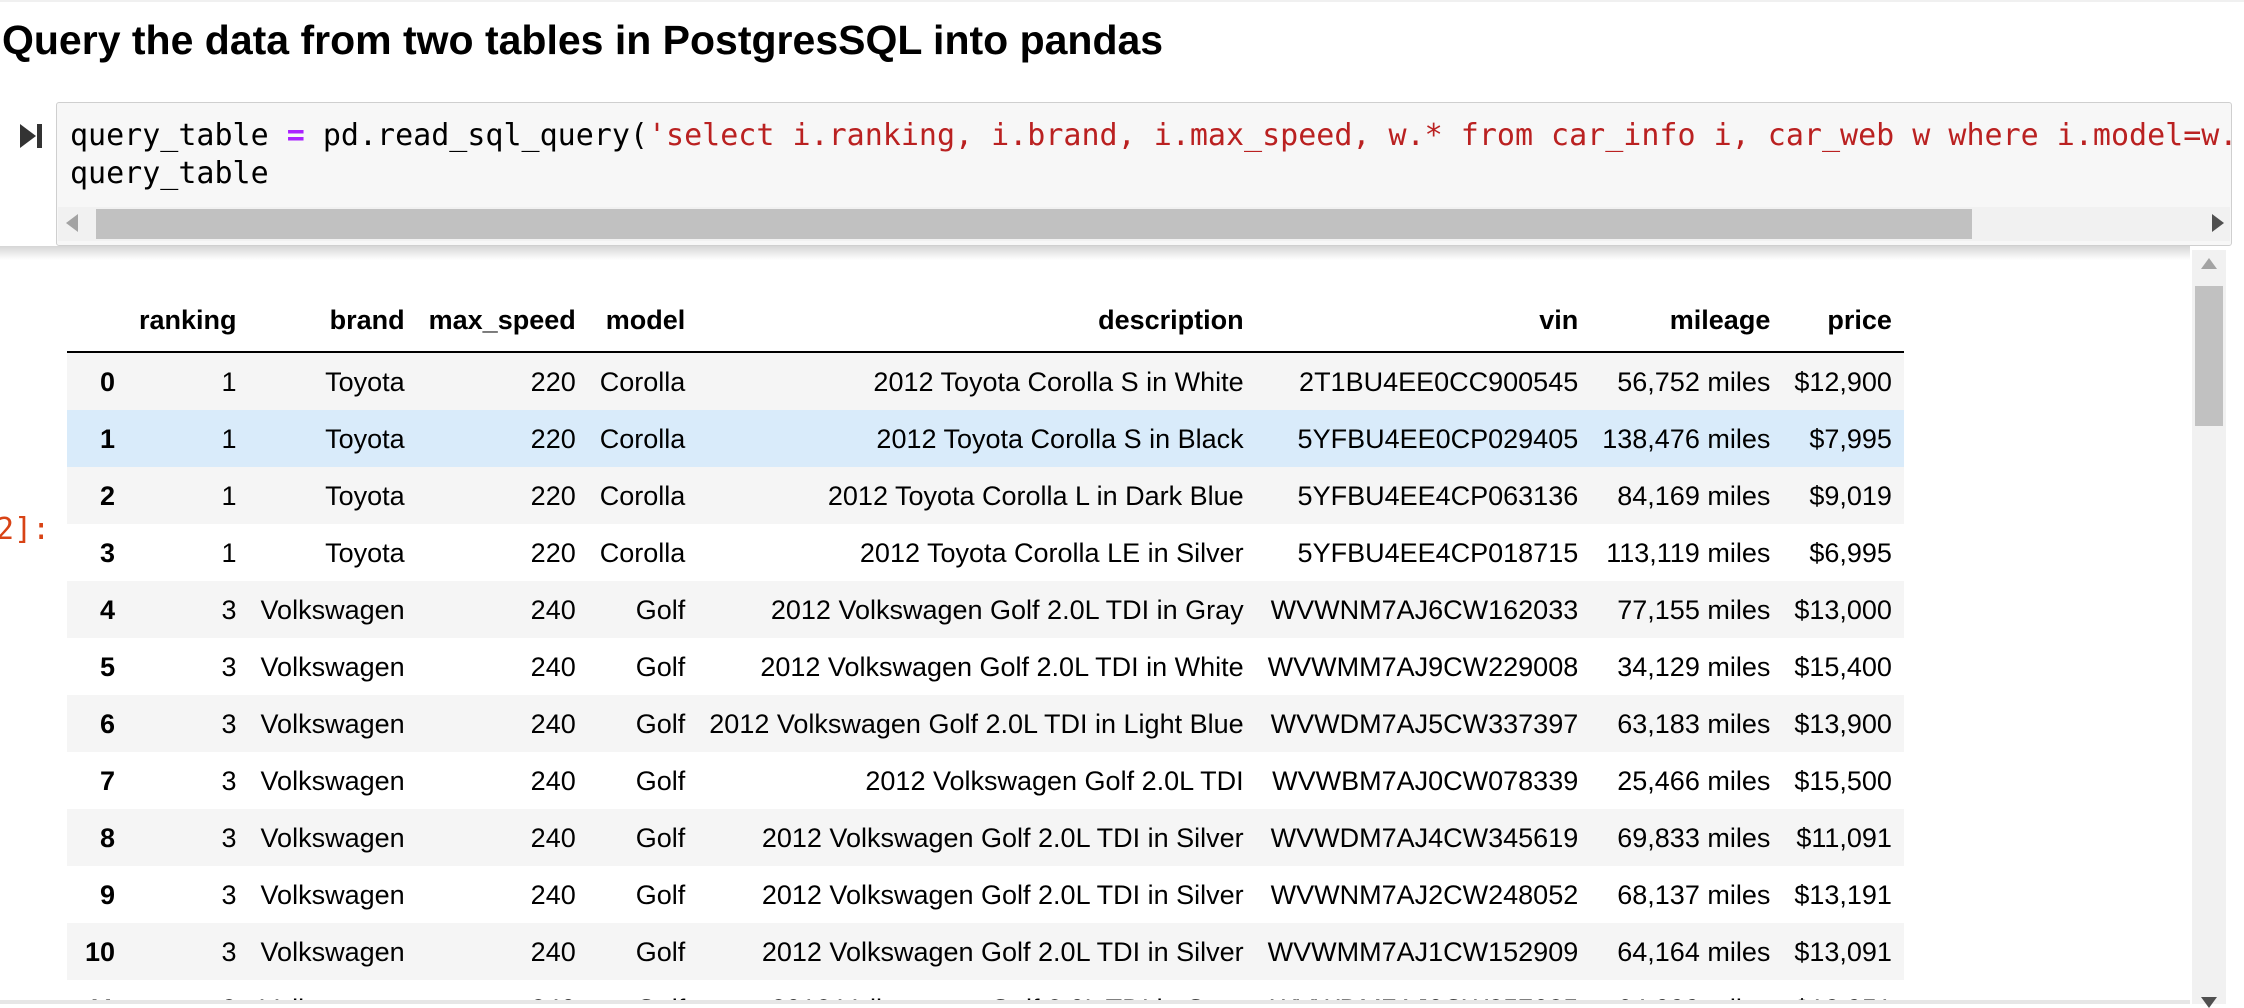 Image resolution: width=2244 pixels, height=1008 pixels. I want to click on cell-vin: 5YFBU4EE0CP029405, so click(1438, 438).